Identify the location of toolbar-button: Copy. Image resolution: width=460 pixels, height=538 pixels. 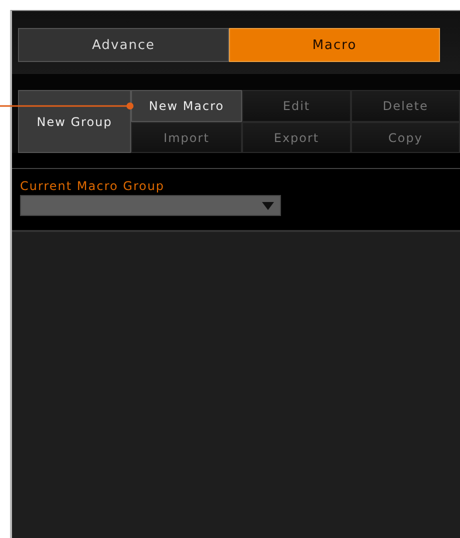
(405, 137).